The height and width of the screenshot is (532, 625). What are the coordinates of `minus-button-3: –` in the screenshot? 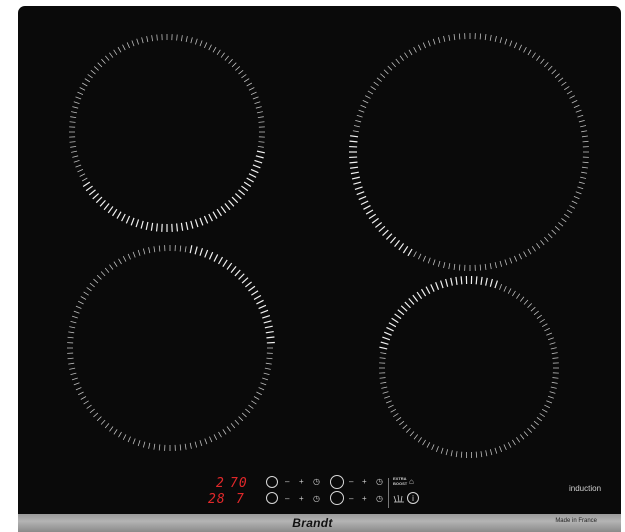 It's located at (287, 499).